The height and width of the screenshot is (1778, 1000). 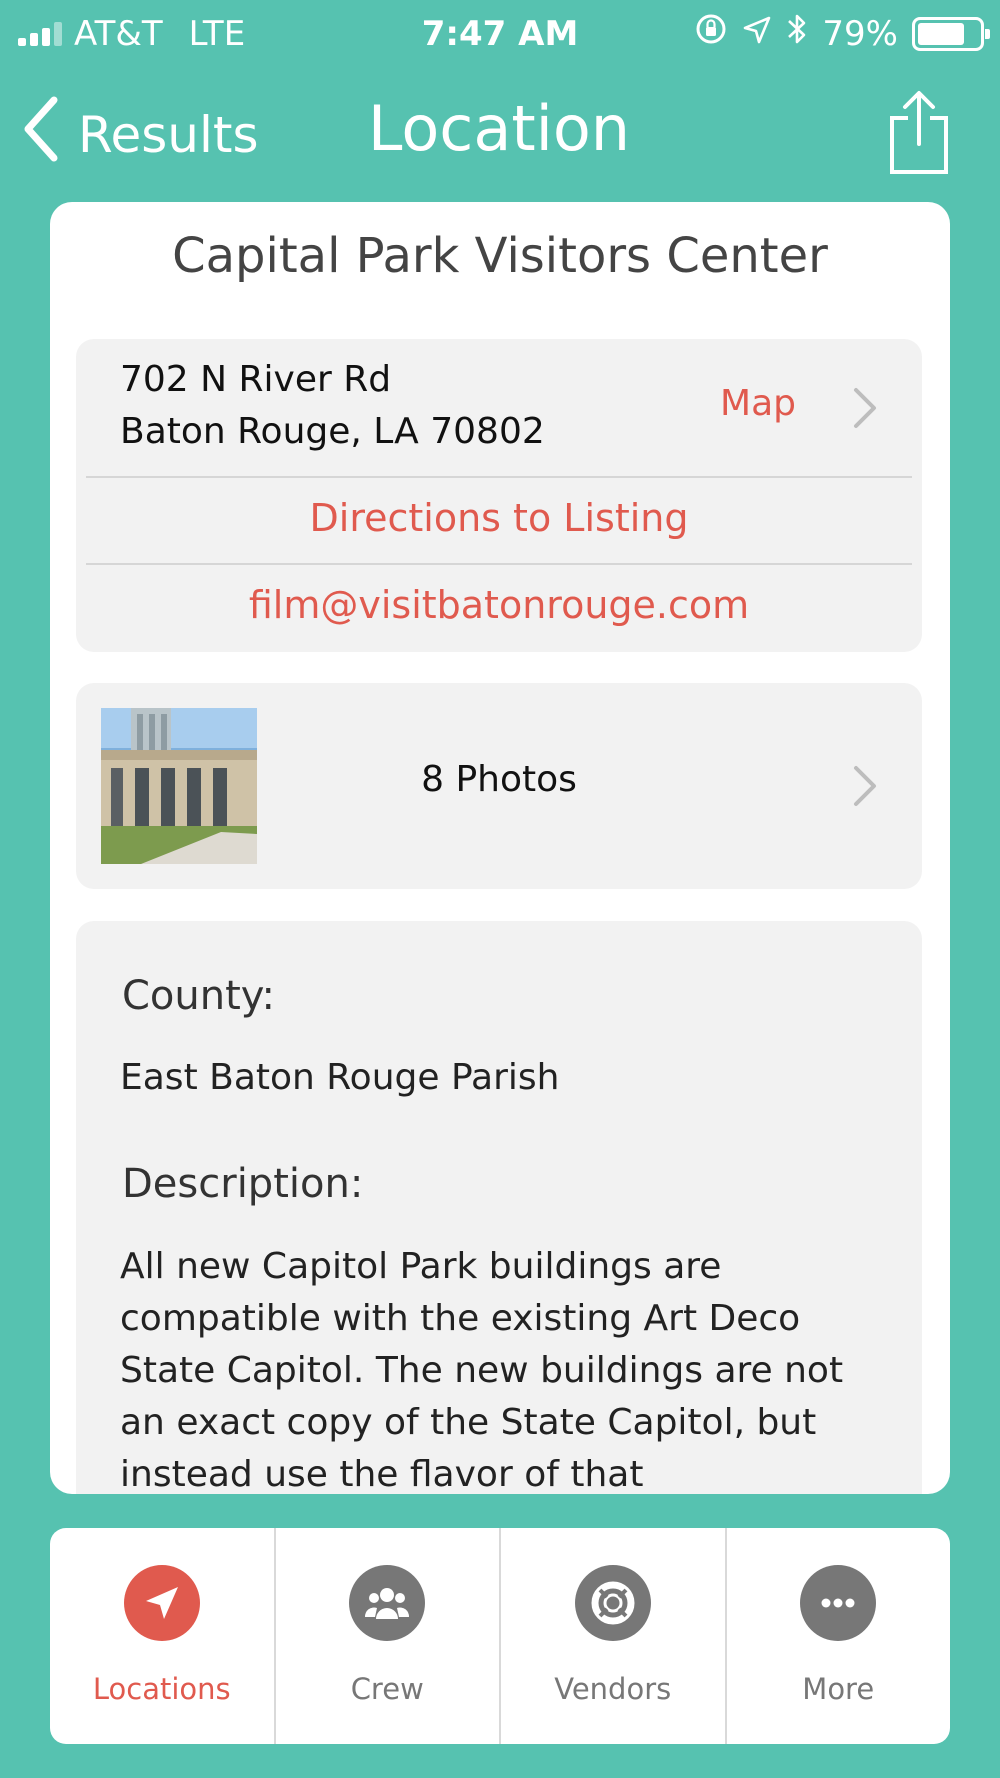 What do you see at coordinates (161, 1689) in the screenshot?
I see `tab-label: Locations` at bounding box center [161, 1689].